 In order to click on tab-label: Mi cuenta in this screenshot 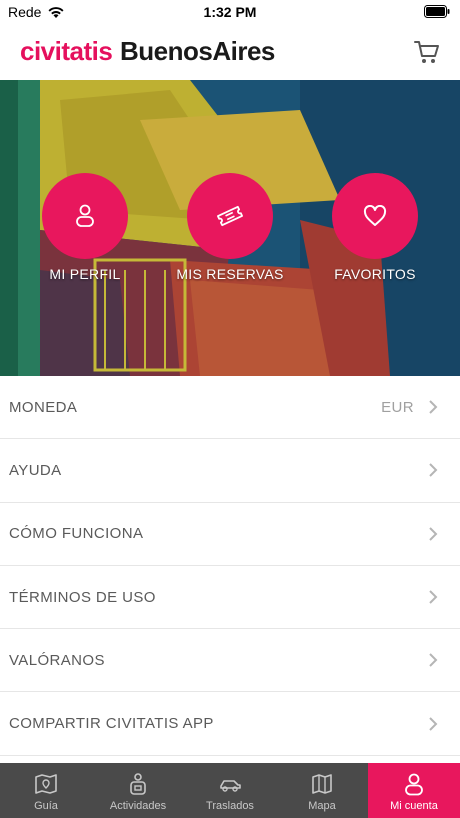, I will do `click(414, 806)`.